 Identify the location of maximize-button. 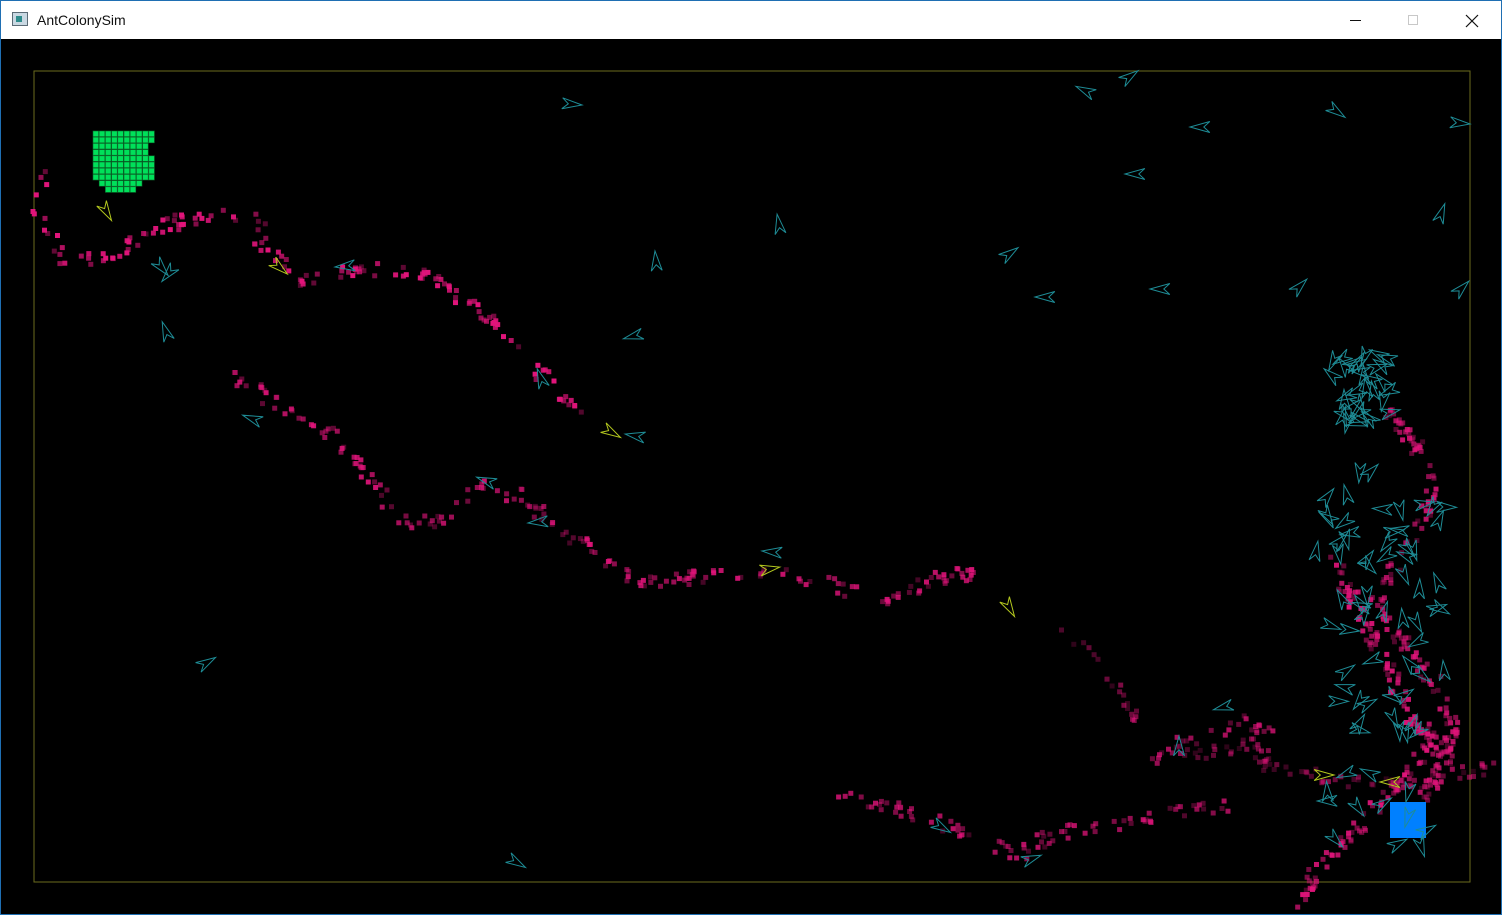
(1414, 20).